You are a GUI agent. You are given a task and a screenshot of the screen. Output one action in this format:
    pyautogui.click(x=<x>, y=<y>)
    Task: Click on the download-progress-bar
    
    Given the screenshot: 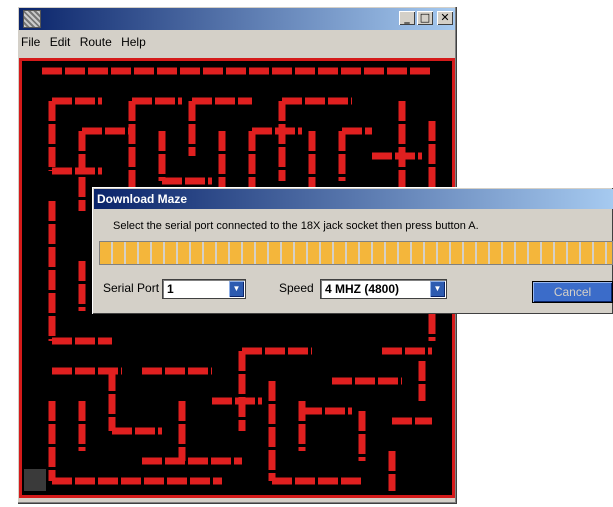 What is the action you would take?
    pyautogui.click(x=356, y=253)
    